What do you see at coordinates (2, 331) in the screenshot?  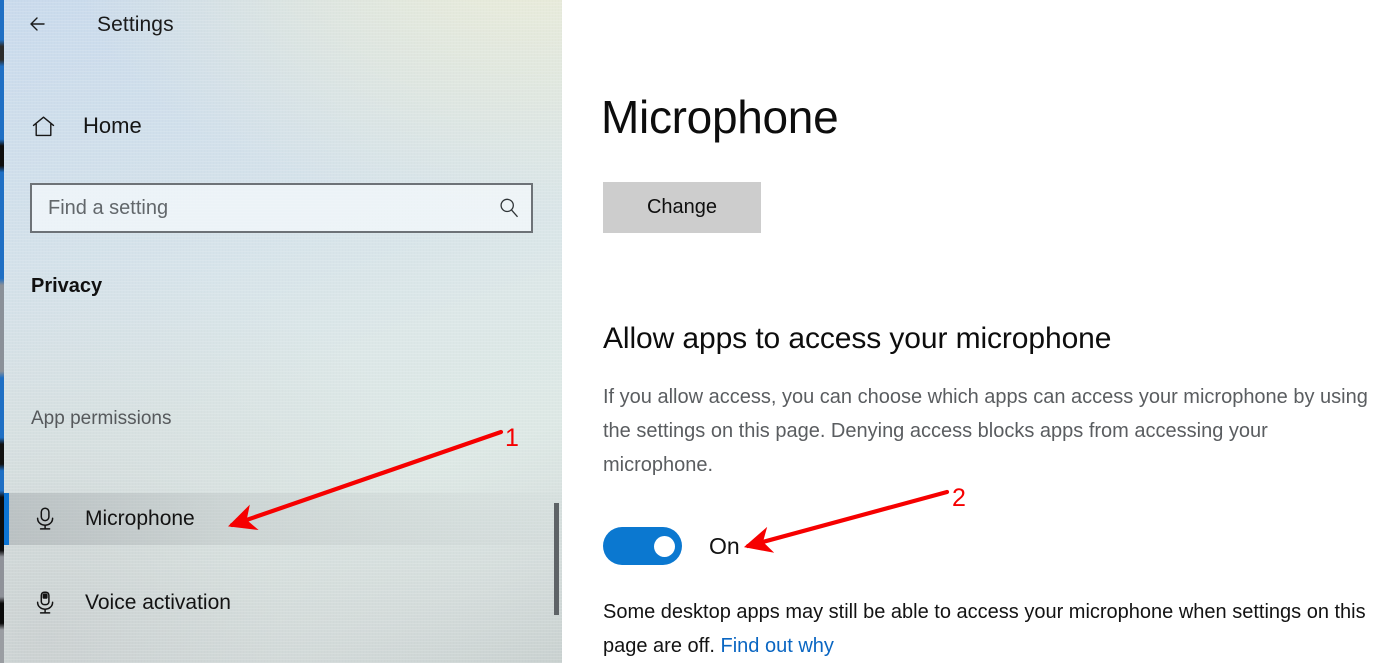 I see `window-left-edge` at bounding box center [2, 331].